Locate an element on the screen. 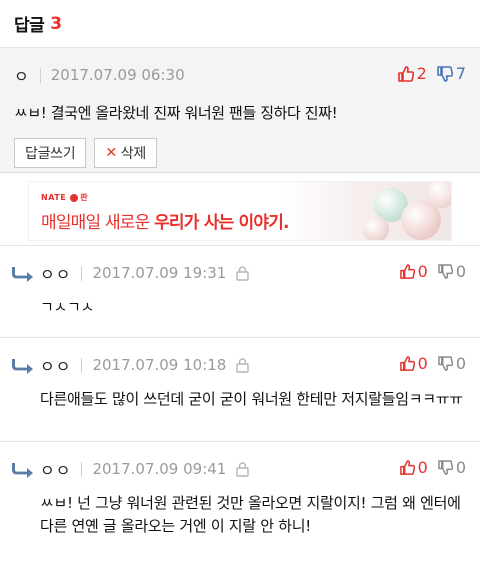 This screenshot has width=480, height=577. ad-container: NATE 판 매일매일 새로운 우리가 사는 이야기. is located at coordinates (240, 209).